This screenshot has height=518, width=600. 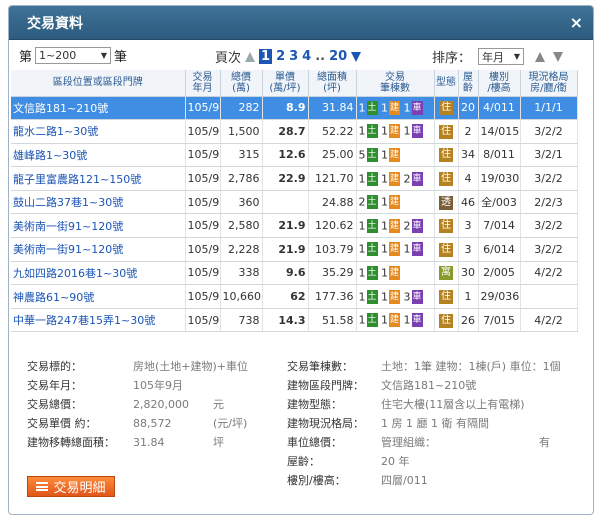 What do you see at coordinates (285, 178) in the screenshot?
I see `unit-price-cell: 22.9` at bounding box center [285, 178].